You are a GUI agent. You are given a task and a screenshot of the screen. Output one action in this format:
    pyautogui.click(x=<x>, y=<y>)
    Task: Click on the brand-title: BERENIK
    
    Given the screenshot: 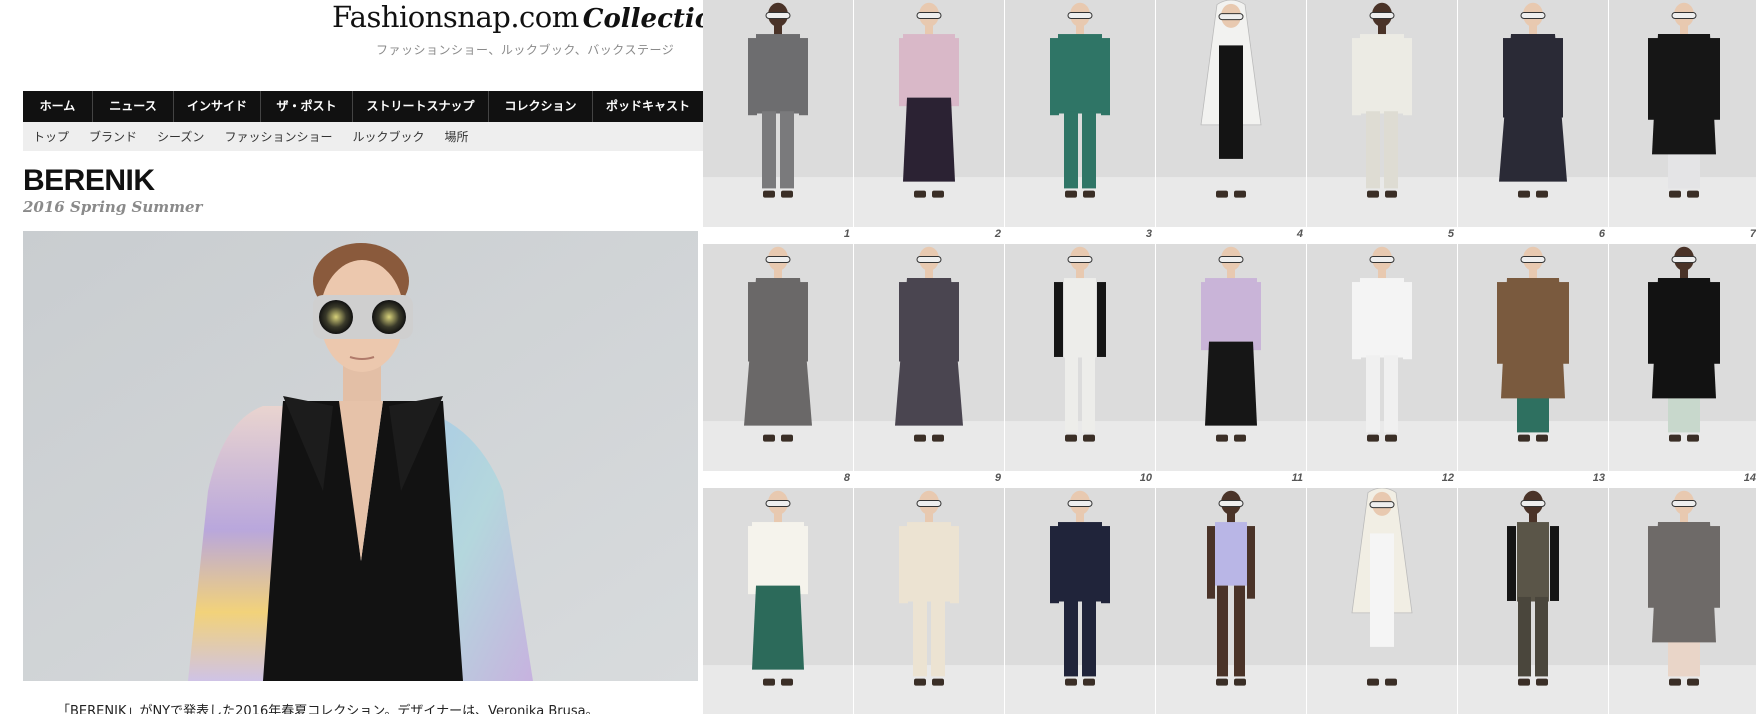 What is the action you would take?
    pyautogui.click(x=89, y=180)
    